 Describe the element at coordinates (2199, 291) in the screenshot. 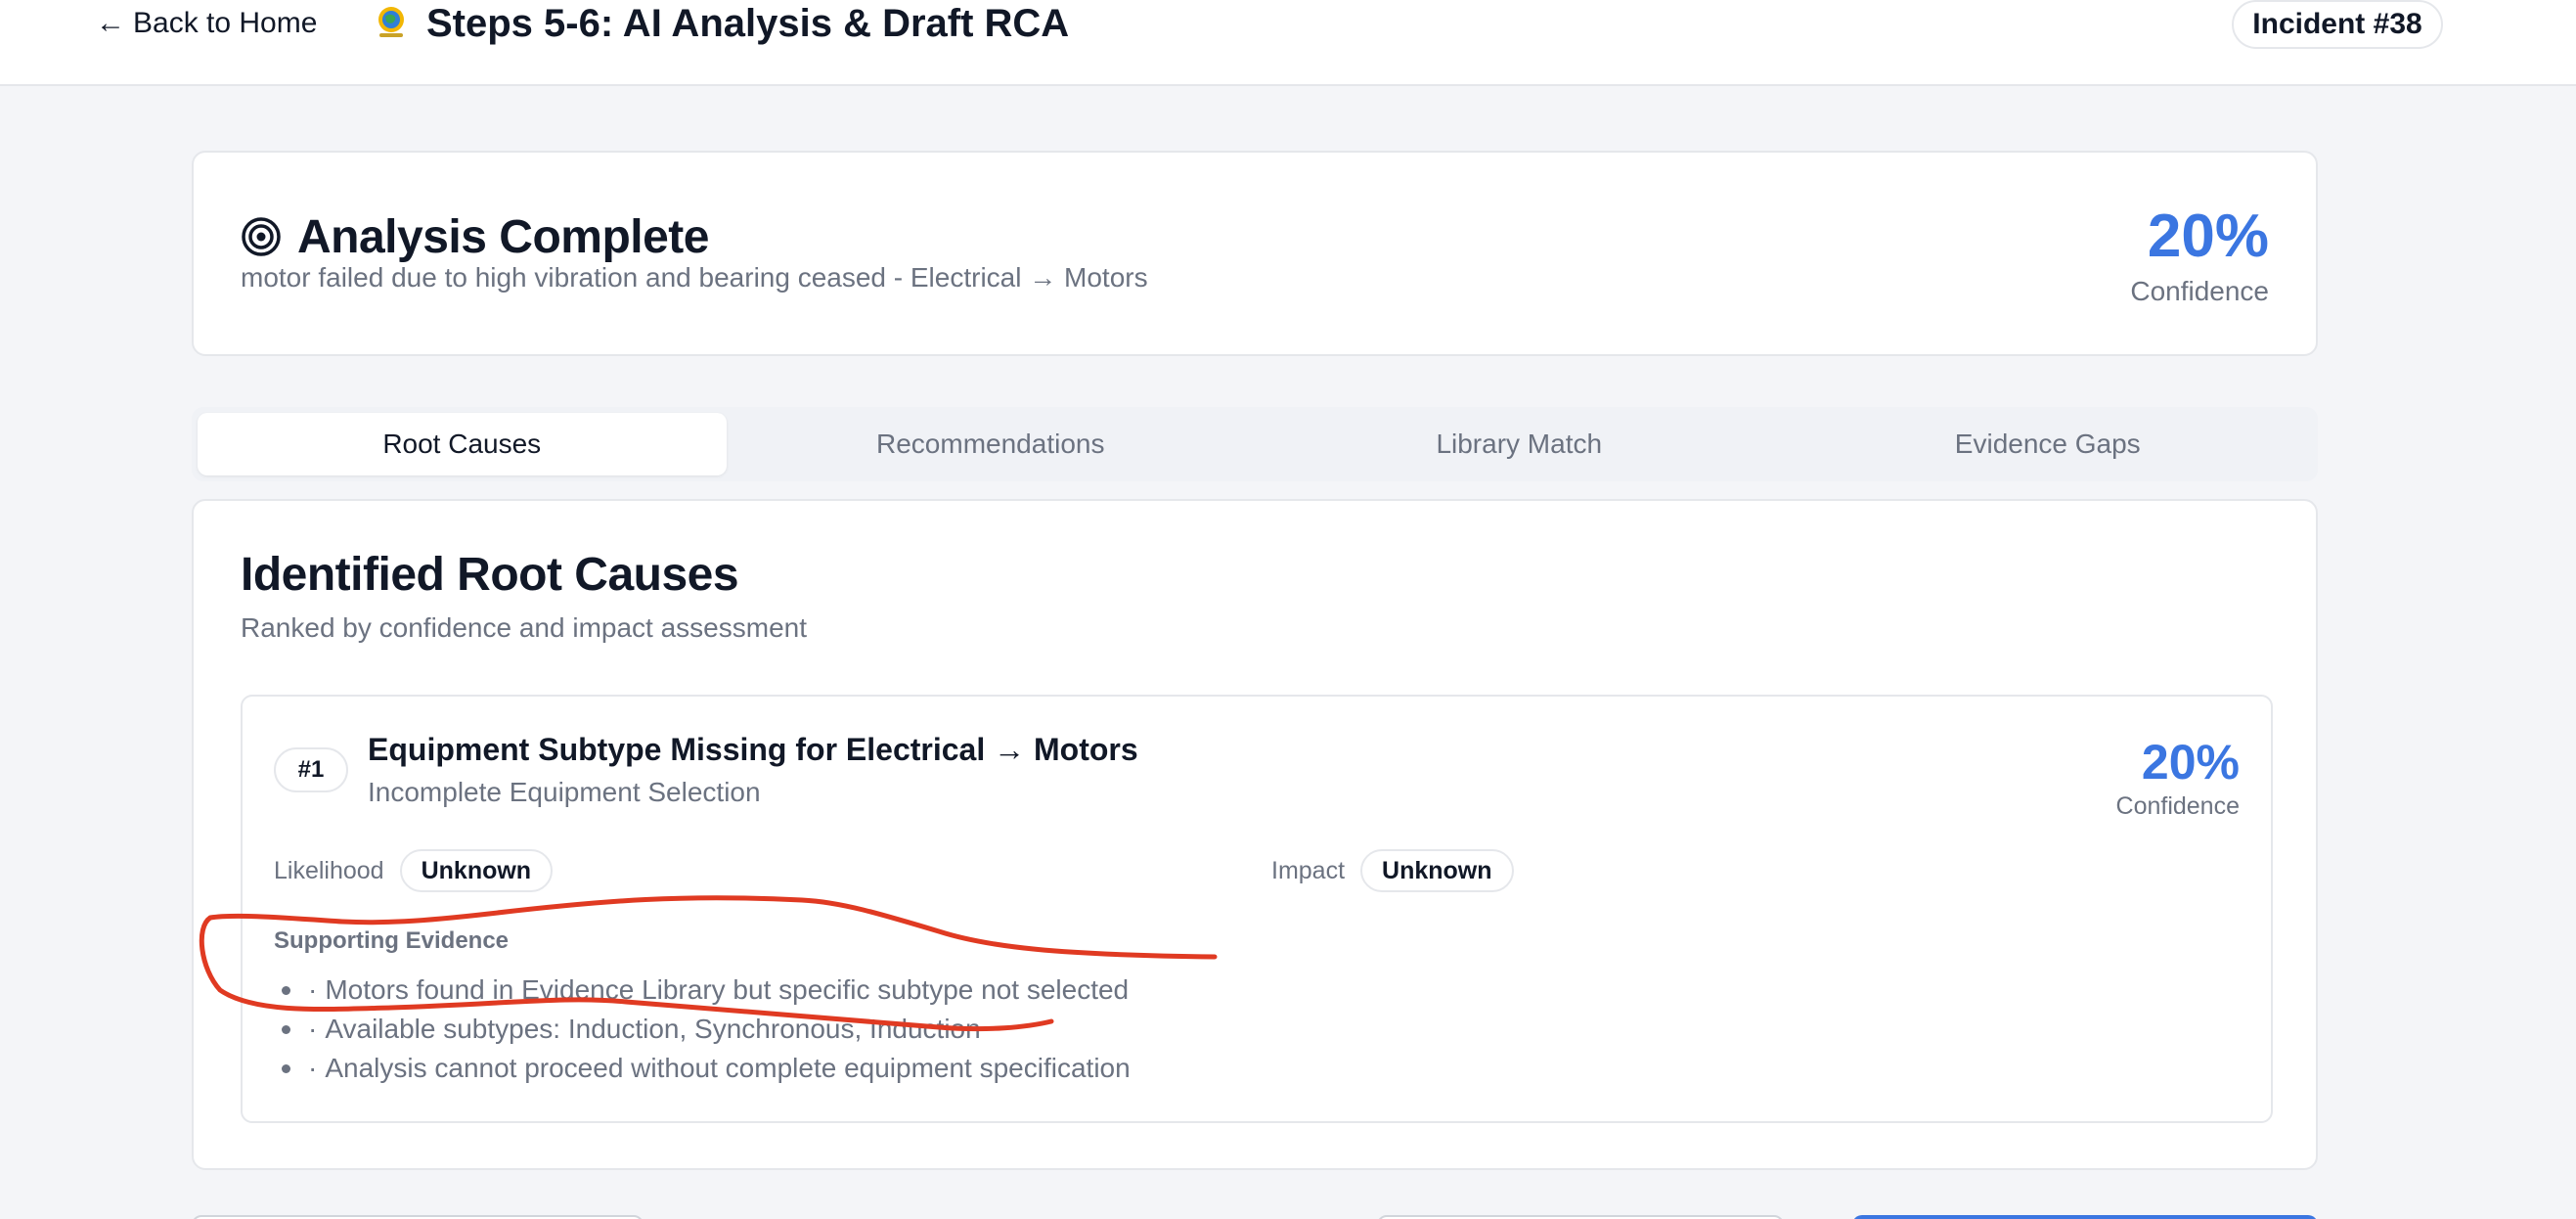

I see `overall-confidence-label: Confidence` at that location.